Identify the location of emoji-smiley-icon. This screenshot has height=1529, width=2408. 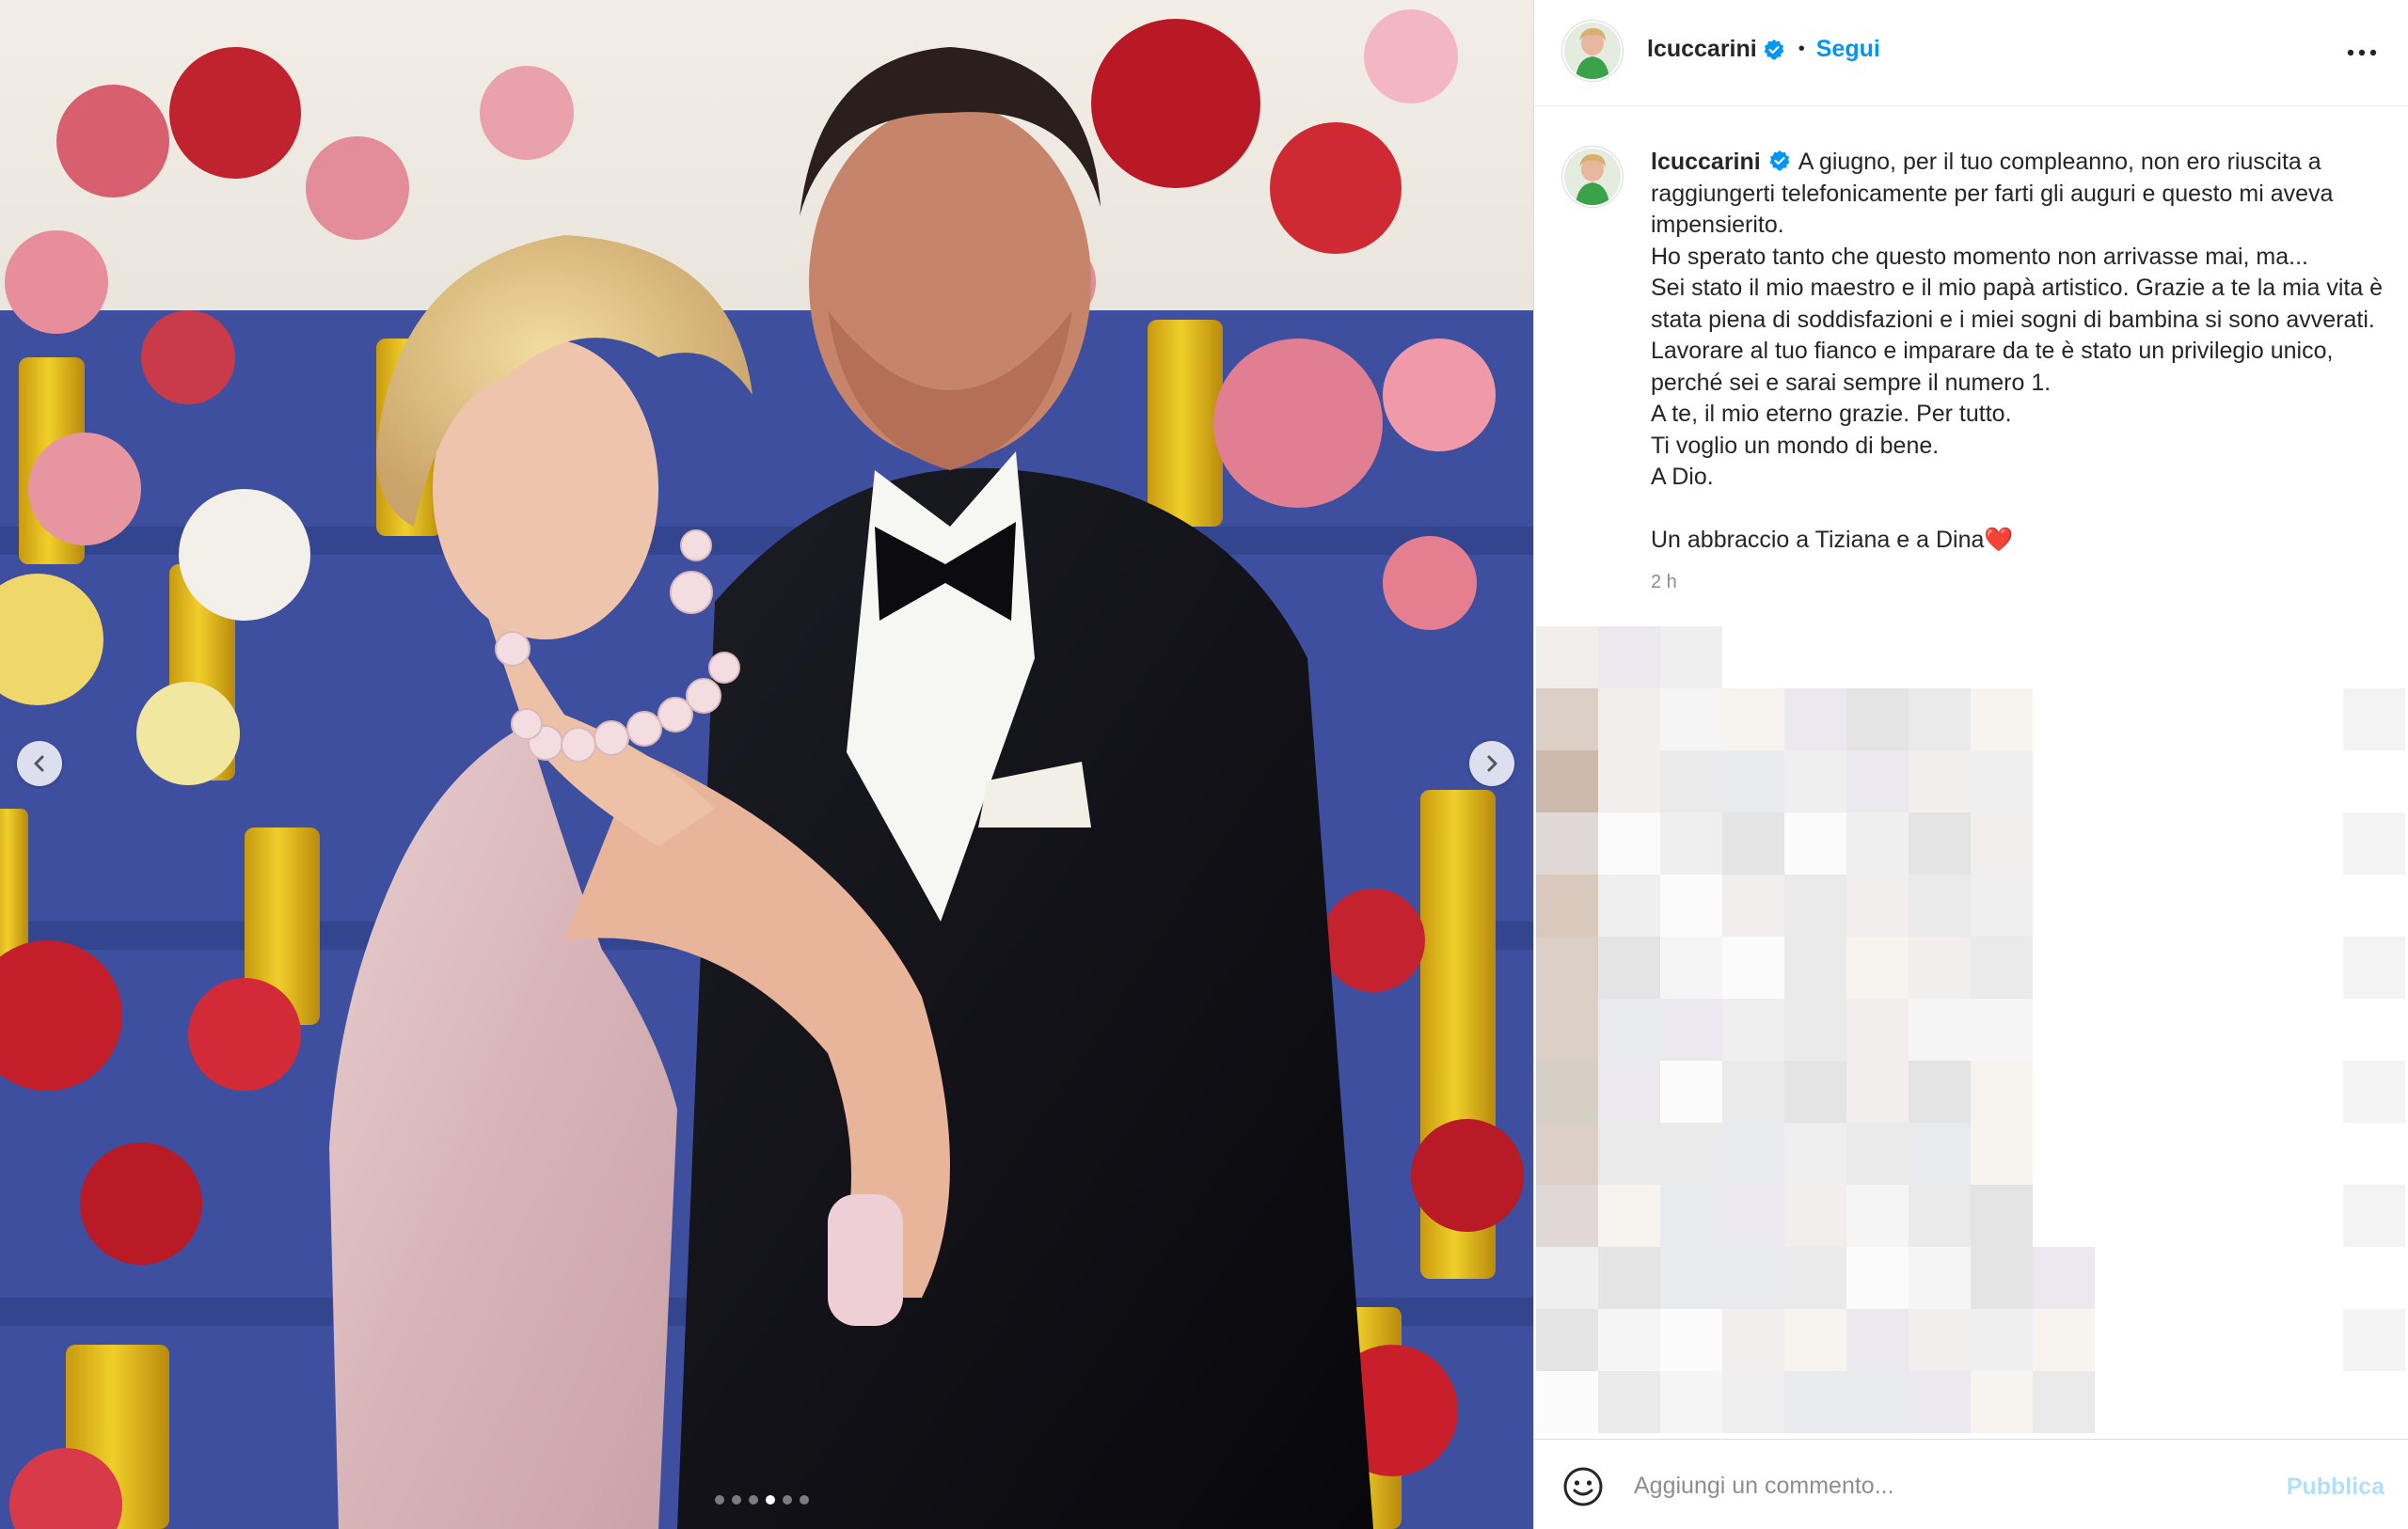
(1583, 1487).